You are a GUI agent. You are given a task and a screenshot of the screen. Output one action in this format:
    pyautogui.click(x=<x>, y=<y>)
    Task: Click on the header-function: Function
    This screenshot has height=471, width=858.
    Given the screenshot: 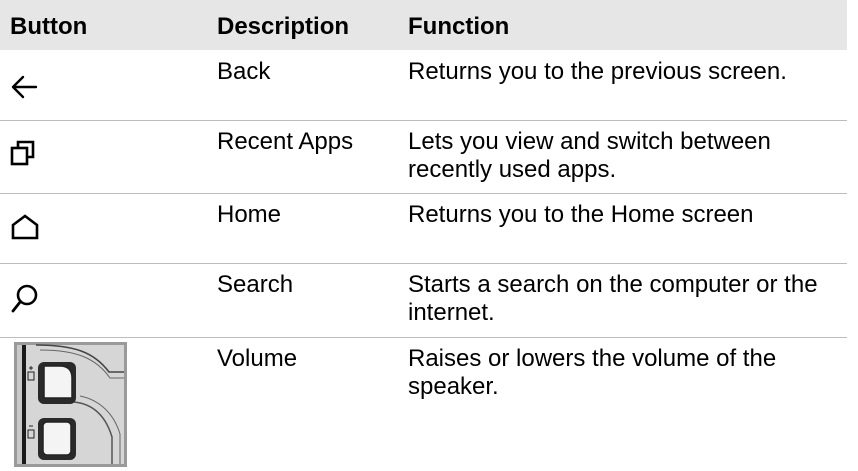 What is the action you would take?
    pyautogui.click(x=459, y=26)
    